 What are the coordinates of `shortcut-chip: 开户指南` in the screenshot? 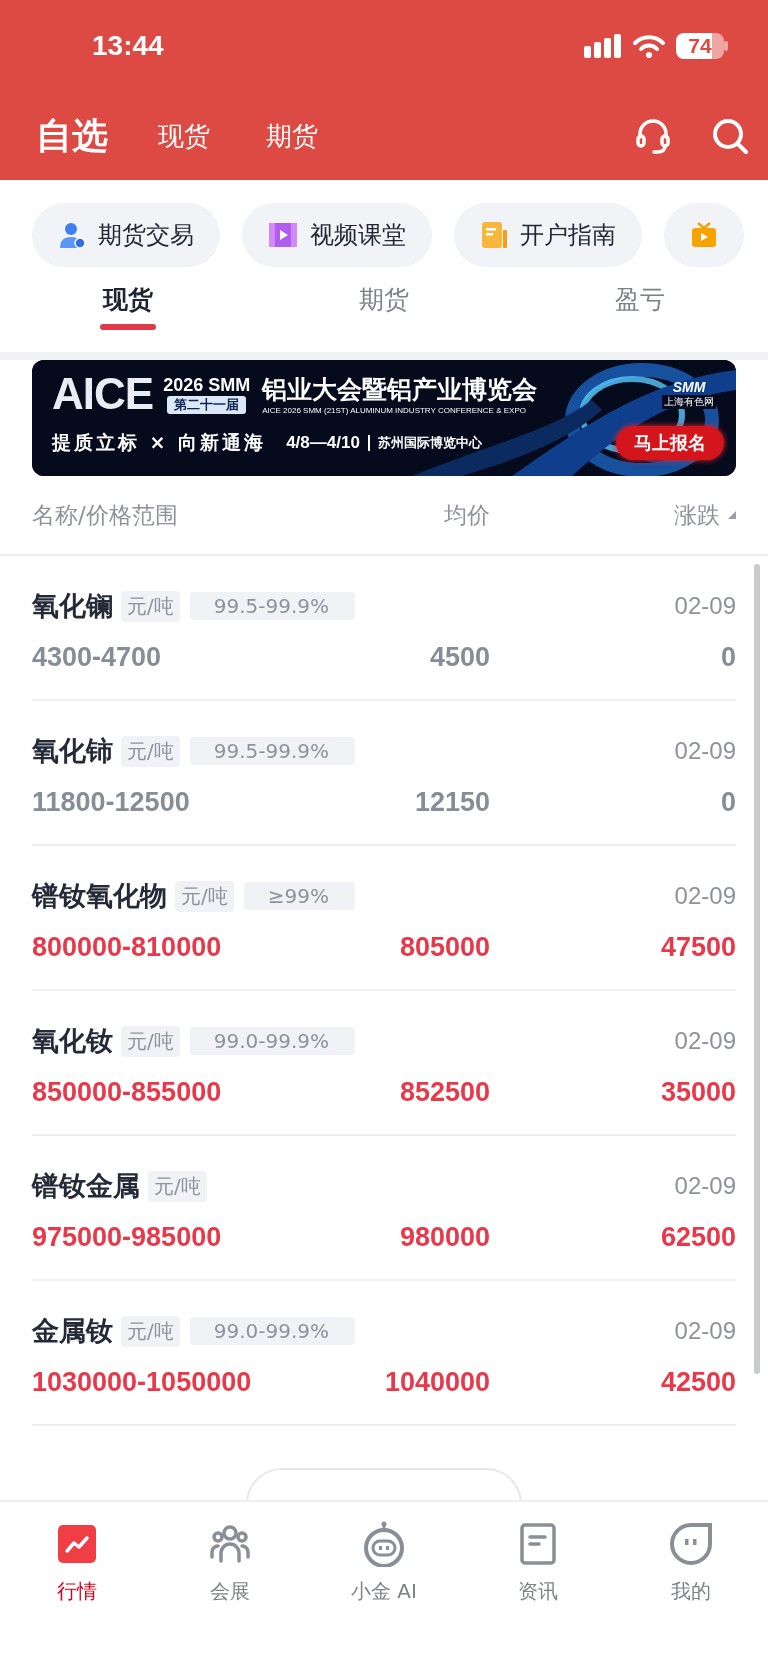 It's located at (548, 235).